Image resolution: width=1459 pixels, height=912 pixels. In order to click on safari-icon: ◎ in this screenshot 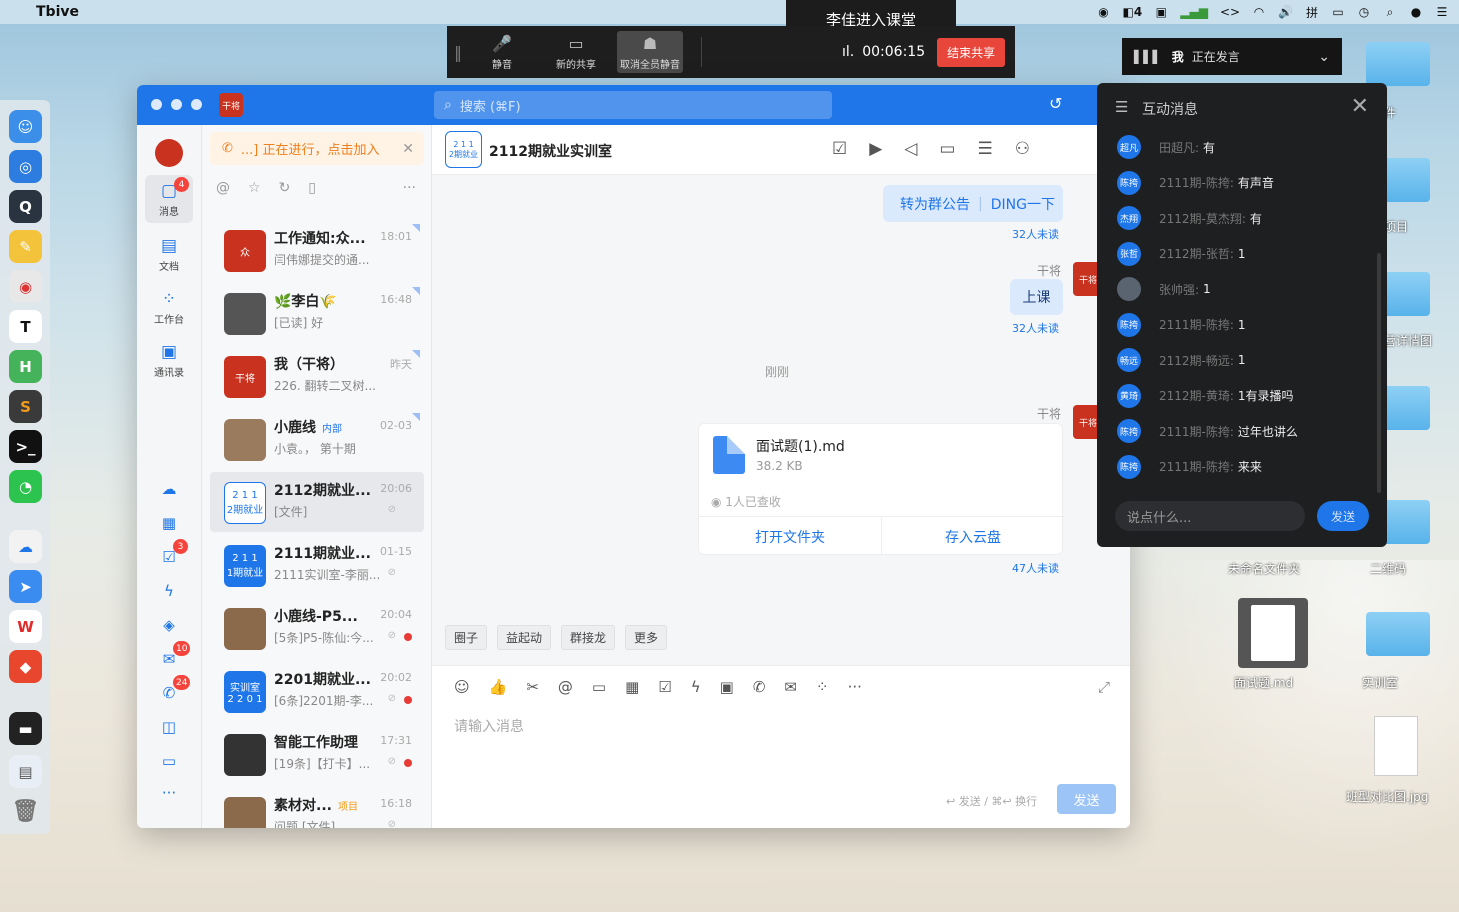, I will do `click(25, 166)`.